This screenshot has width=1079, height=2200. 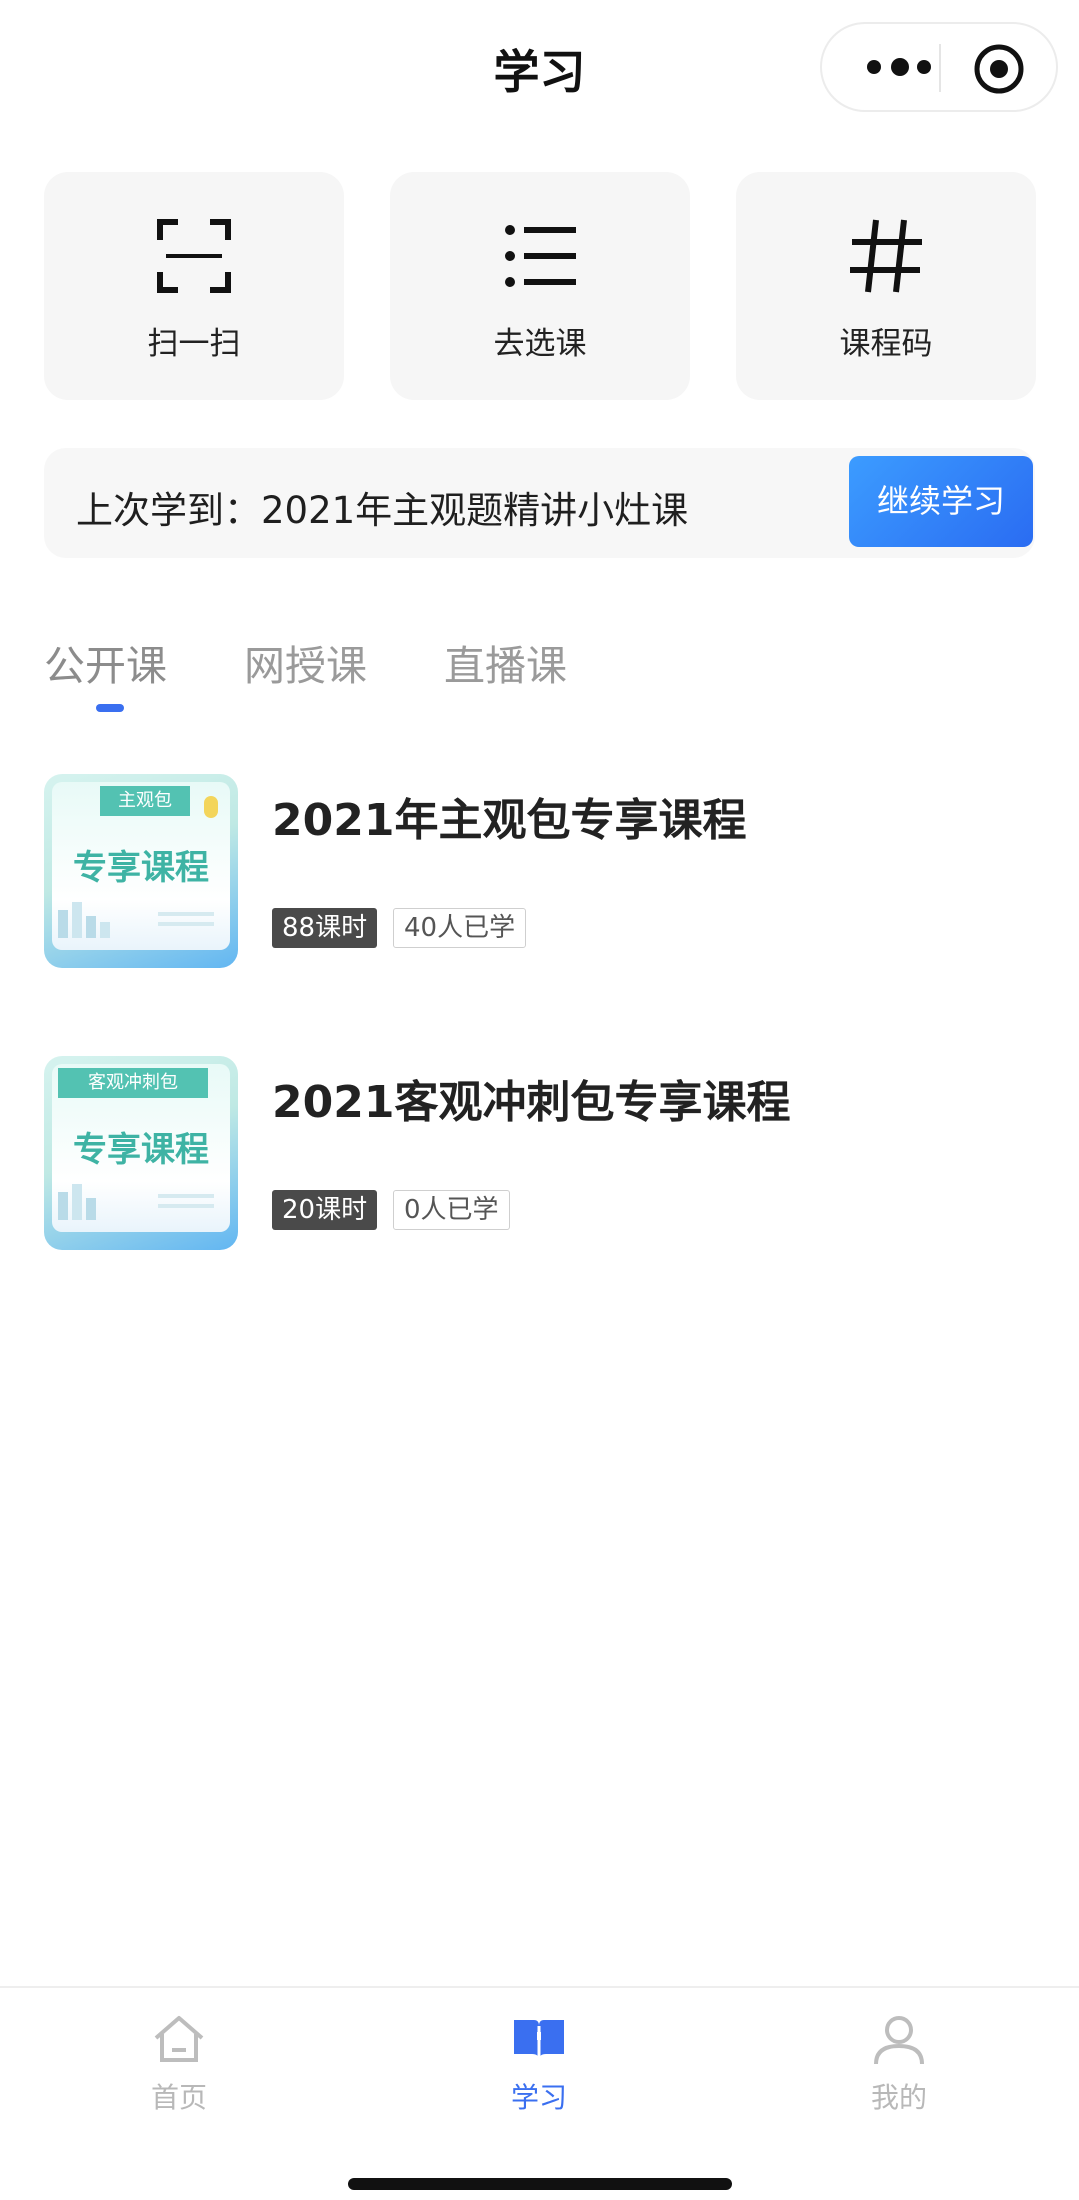 I want to click on tabbar-item-home: 首页, so click(x=179, y=2063).